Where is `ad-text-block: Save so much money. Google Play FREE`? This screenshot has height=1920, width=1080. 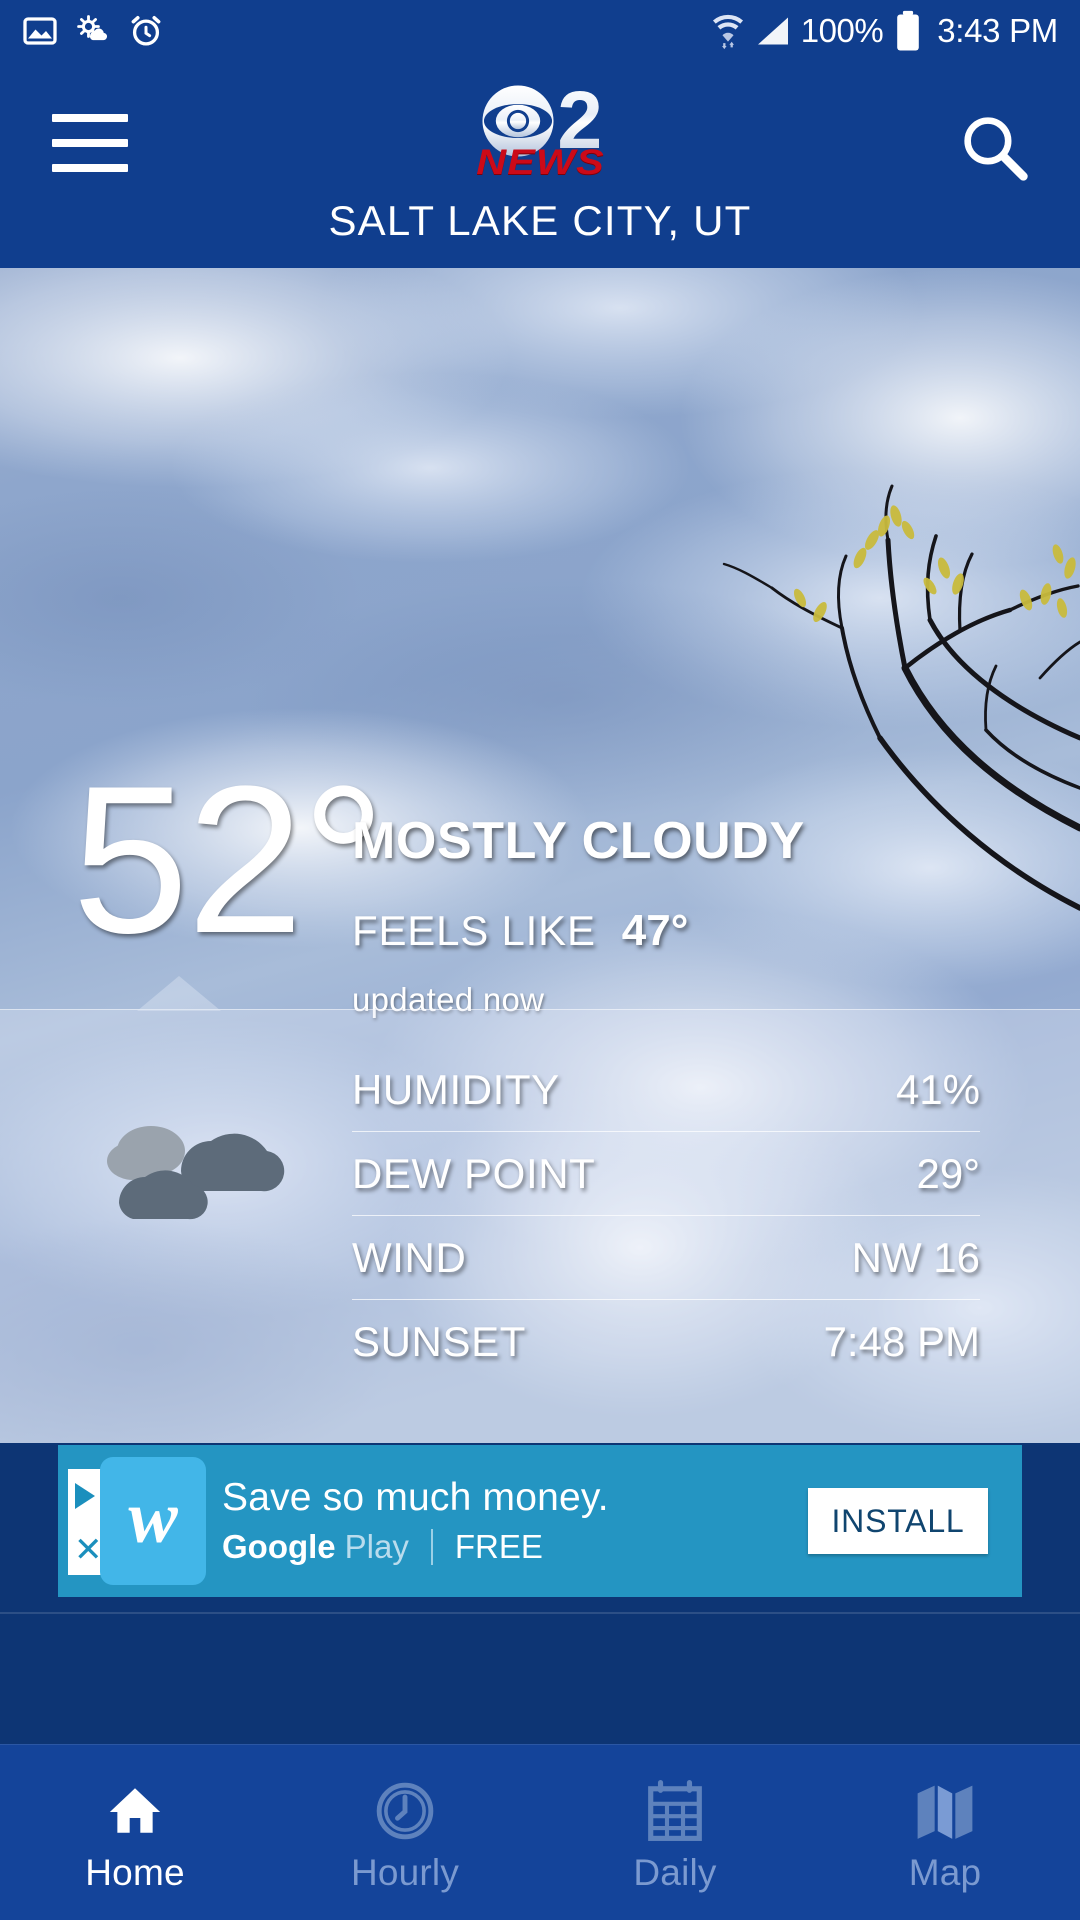
ad-text-block: Save so much money. Google Play FREE is located at coordinates (508, 1521).